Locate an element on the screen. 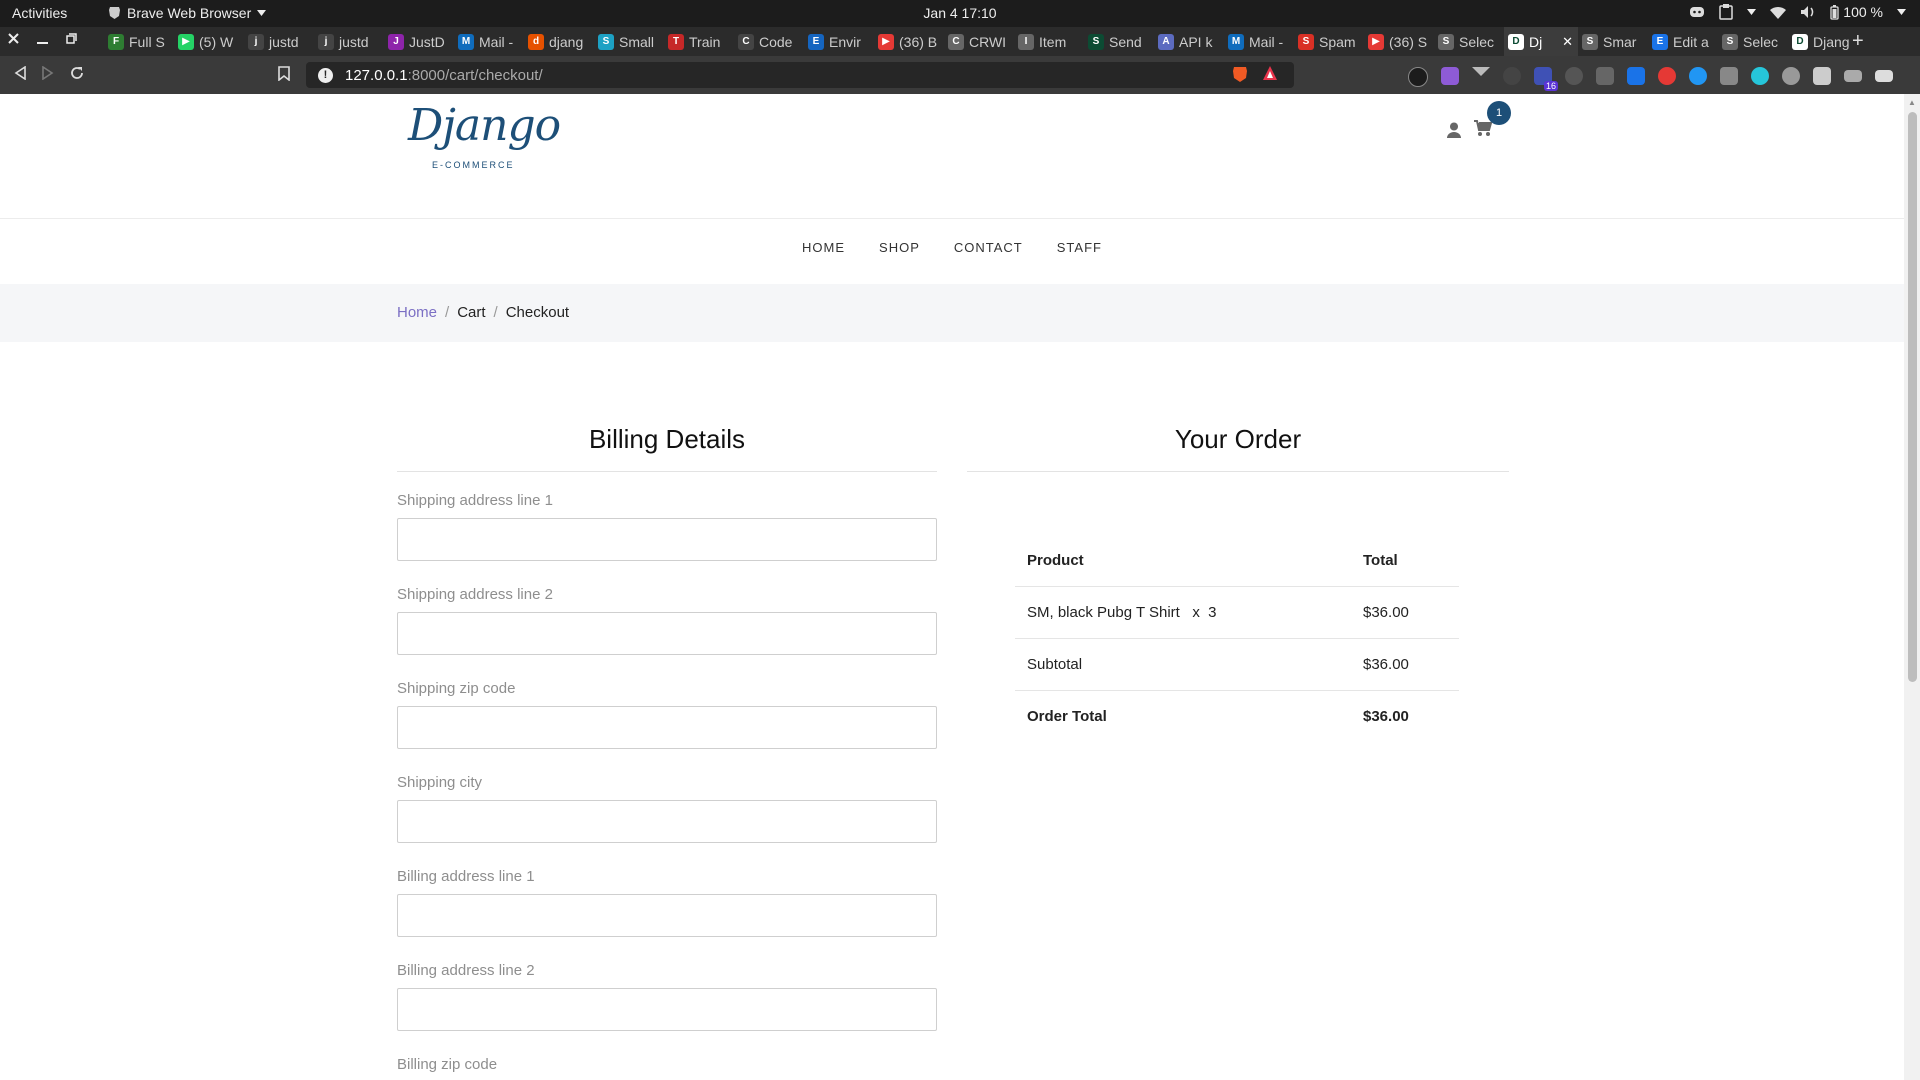 This screenshot has height=1080, width=1920. volume-icon is located at coordinates (1807, 12).